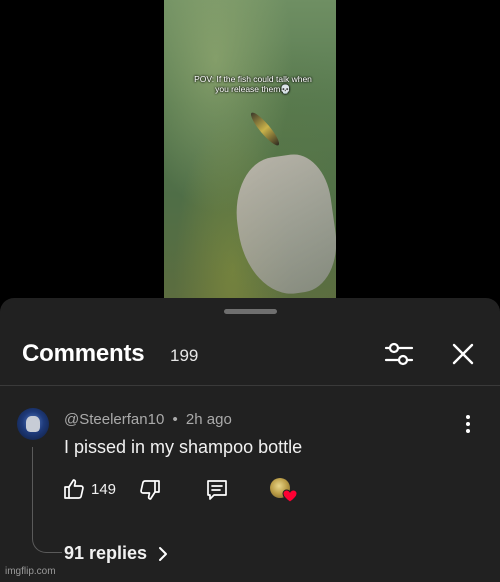 The height and width of the screenshot is (582, 500). I want to click on comment-author: @Steelerfan10, so click(114, 419).